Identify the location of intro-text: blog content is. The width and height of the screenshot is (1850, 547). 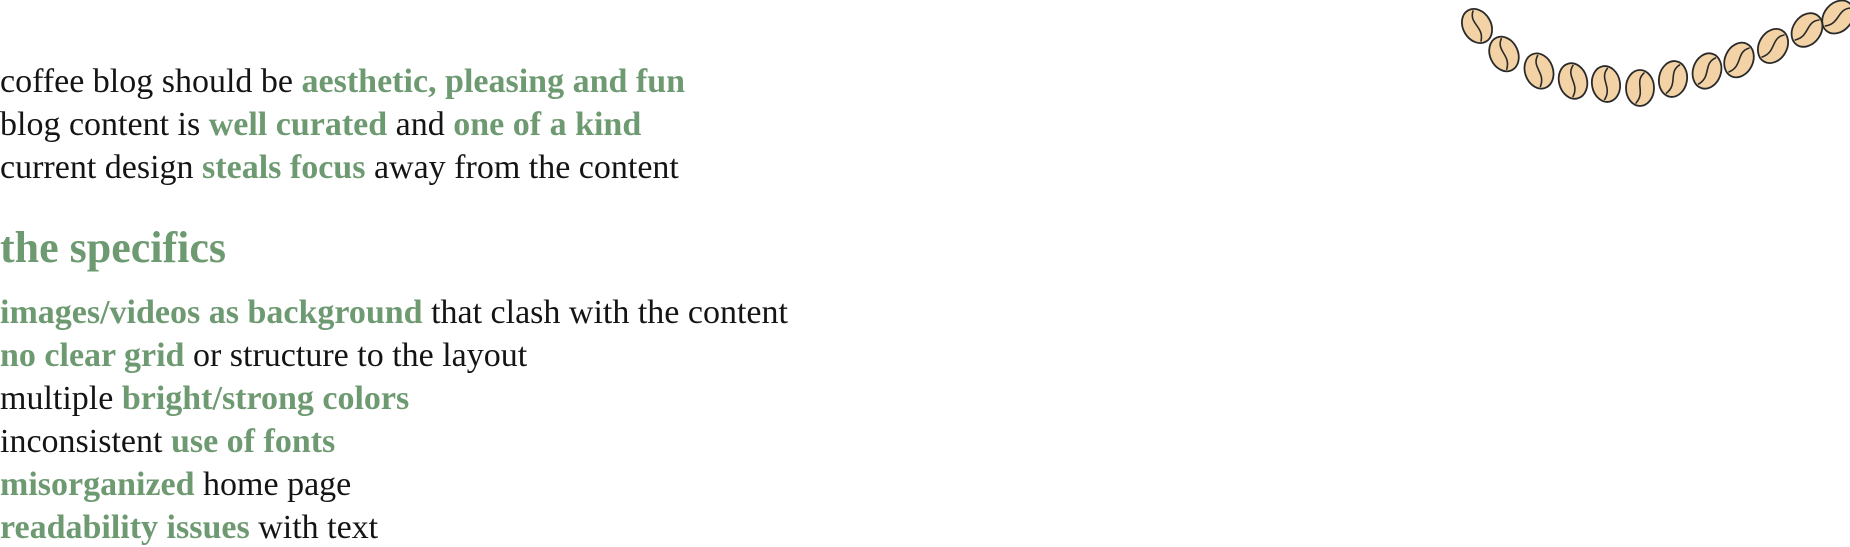
(104, 124).